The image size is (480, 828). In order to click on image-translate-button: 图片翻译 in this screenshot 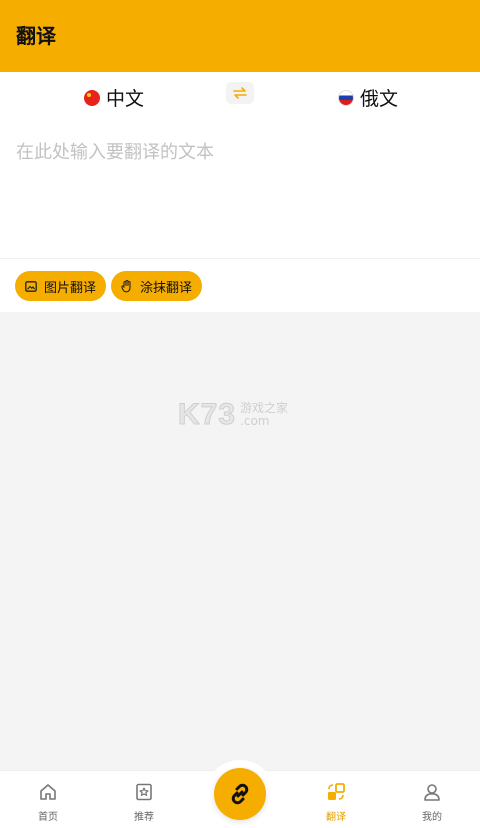, I will do `click(61, 286)`.